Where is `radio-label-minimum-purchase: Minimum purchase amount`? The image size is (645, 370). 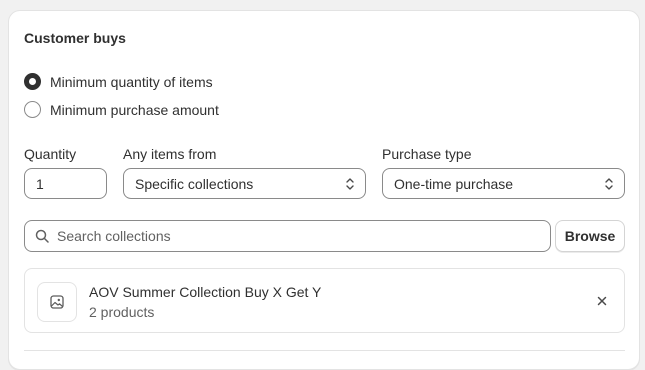 radio-label-minimum-purchase: Minimum purchase amount is located at coordinates (134, 109).